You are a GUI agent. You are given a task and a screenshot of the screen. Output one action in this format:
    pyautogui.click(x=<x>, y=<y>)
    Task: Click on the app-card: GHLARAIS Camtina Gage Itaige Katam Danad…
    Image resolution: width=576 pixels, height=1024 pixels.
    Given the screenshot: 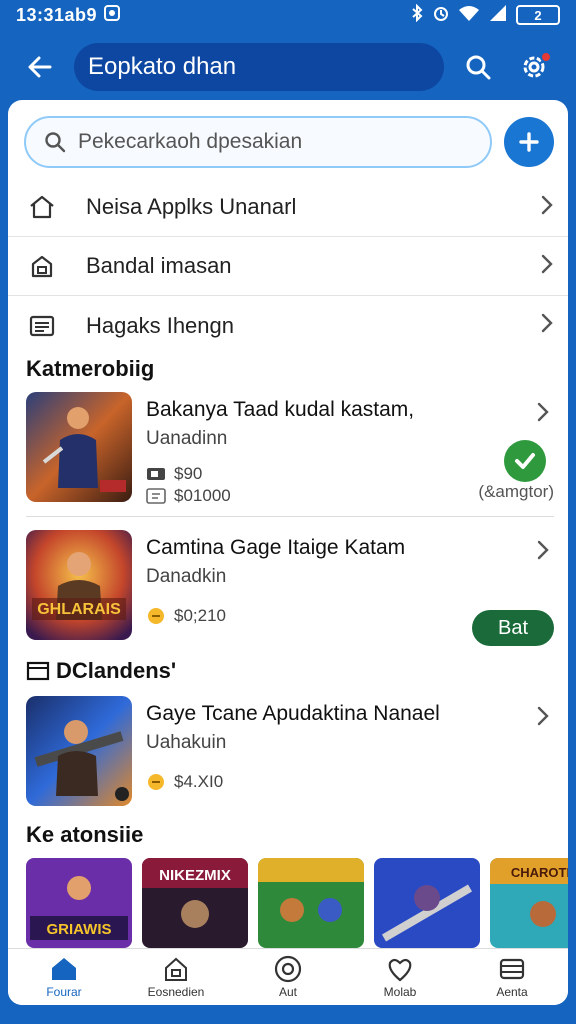 What is the action you would take?
    pyautogui.click(x=290, y=588)
    